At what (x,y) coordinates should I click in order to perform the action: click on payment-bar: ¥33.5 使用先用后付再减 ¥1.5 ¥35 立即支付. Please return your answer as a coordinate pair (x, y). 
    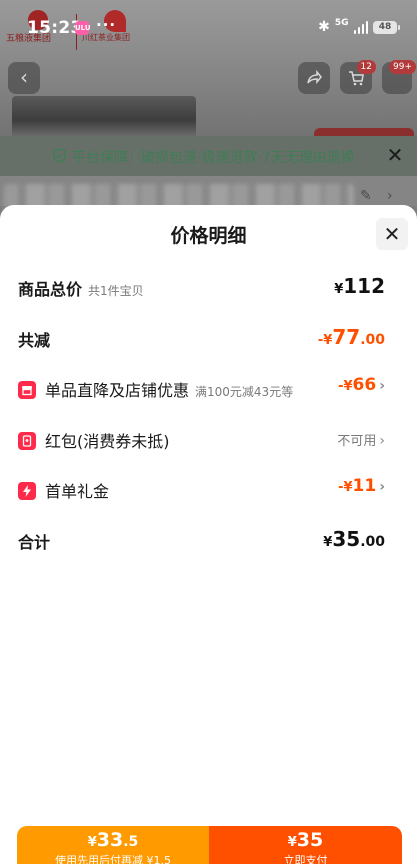
    Looking at the image, I should click on (209, 845).